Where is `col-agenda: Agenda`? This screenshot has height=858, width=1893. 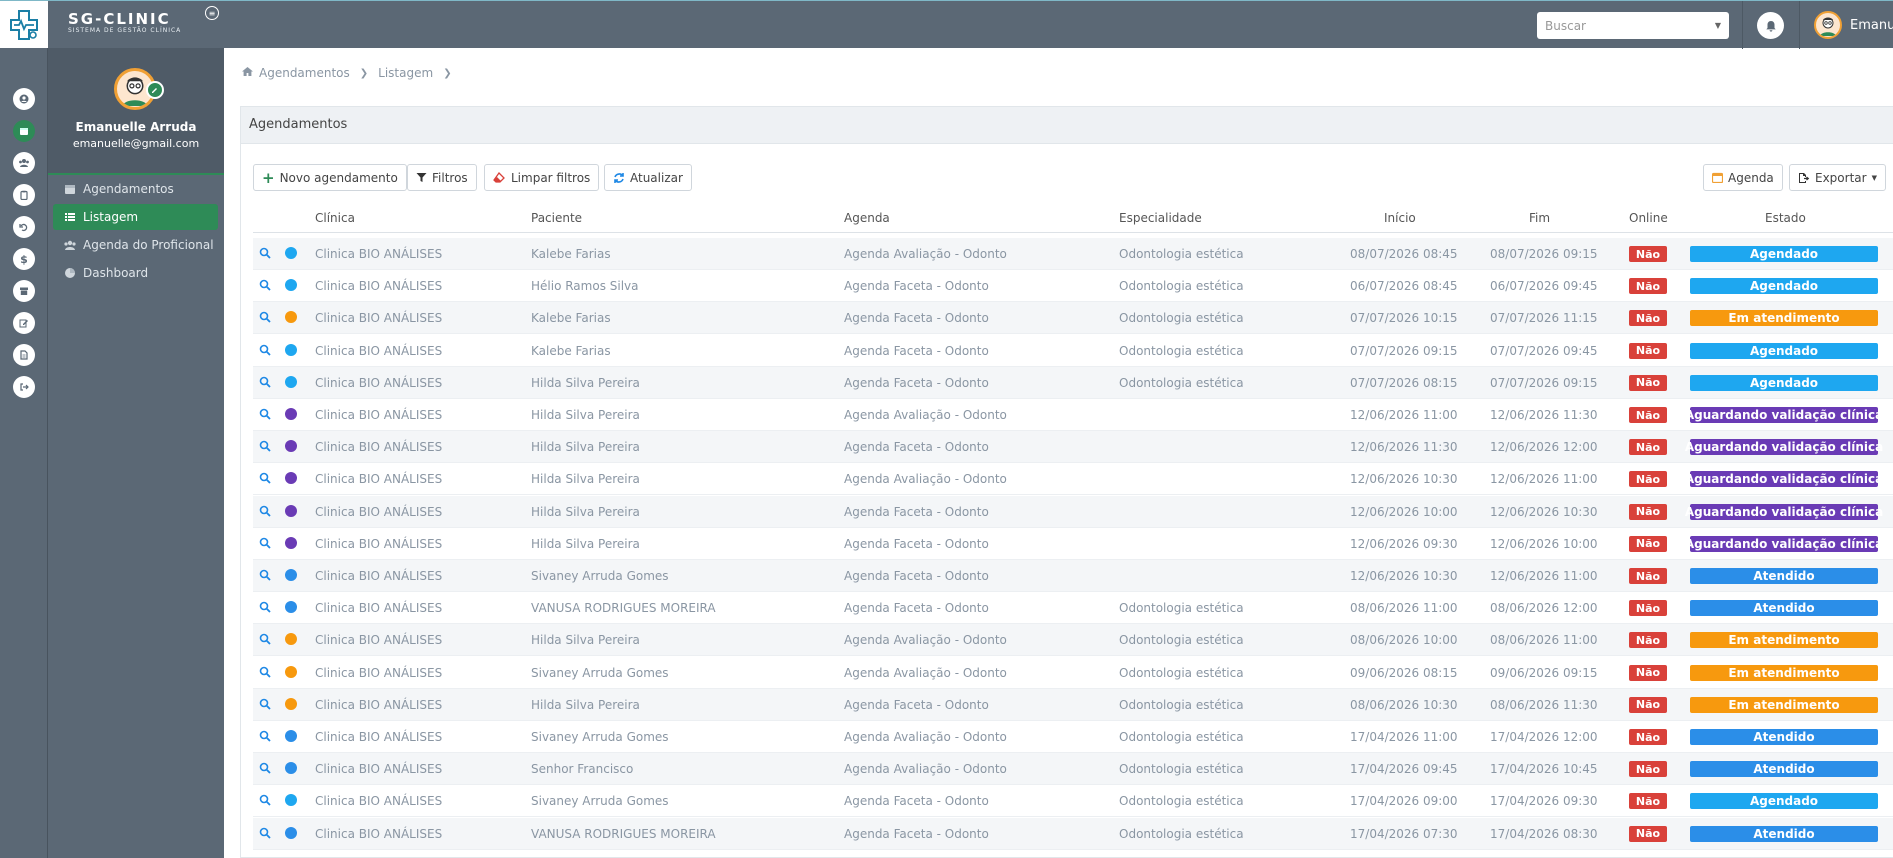 col-agenda: Agenda is located at coordinates (867, 218).